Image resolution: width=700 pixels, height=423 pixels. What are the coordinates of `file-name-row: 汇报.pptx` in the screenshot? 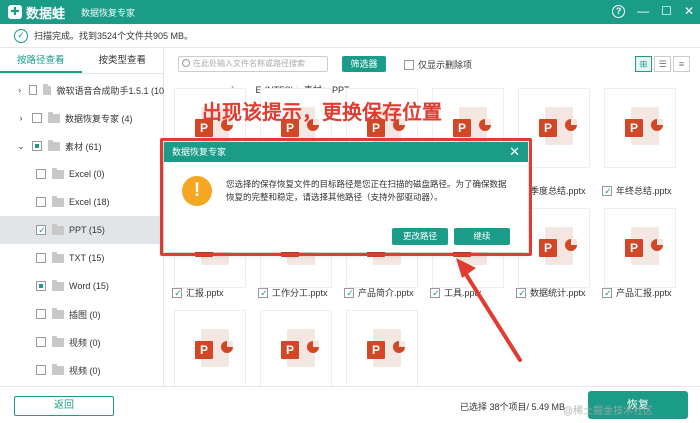 It's located at (198, 292).